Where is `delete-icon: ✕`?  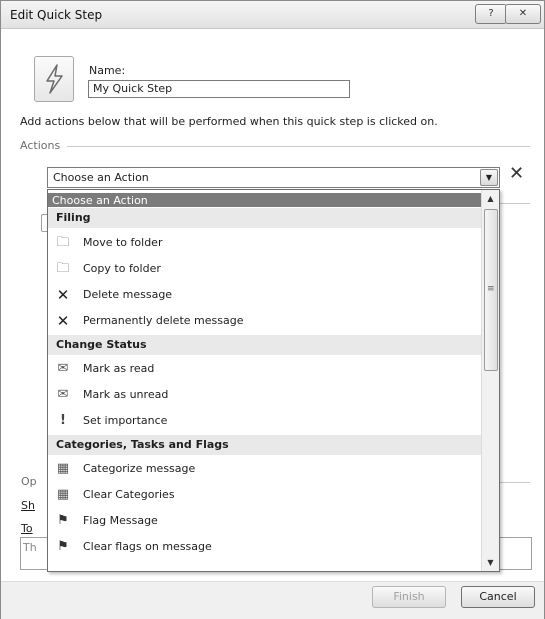
delete-icon: ✕ is located at coordinates (63, 295).